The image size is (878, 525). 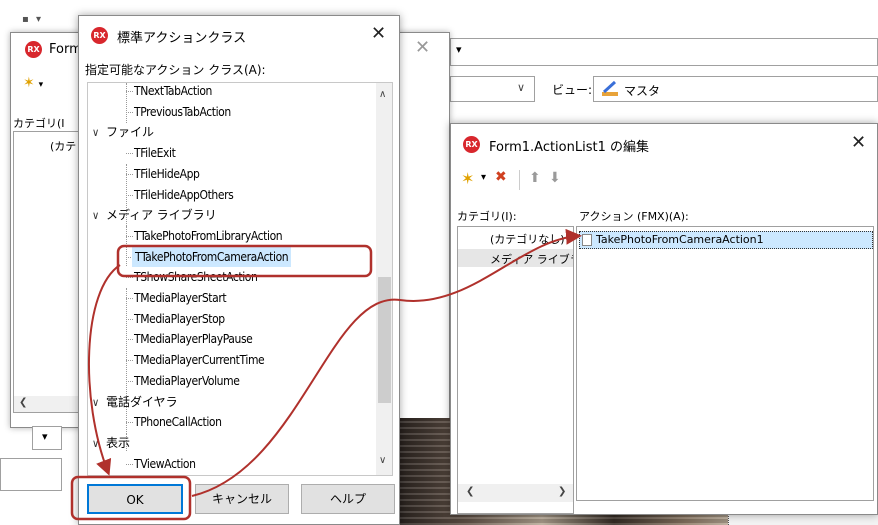 I want to click on arrow-to-ok-button, so click(x=104, y=370).